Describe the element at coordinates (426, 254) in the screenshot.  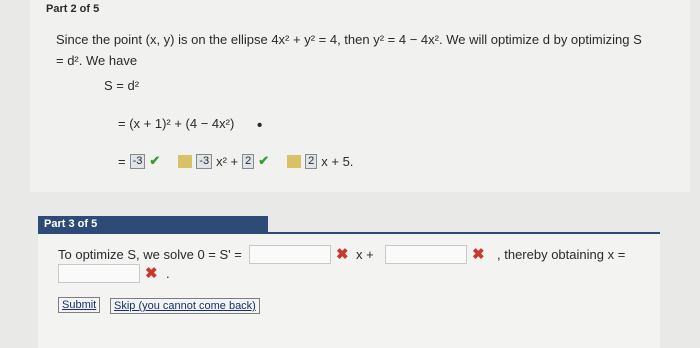
I see `s-prime-constant-input` at that location.